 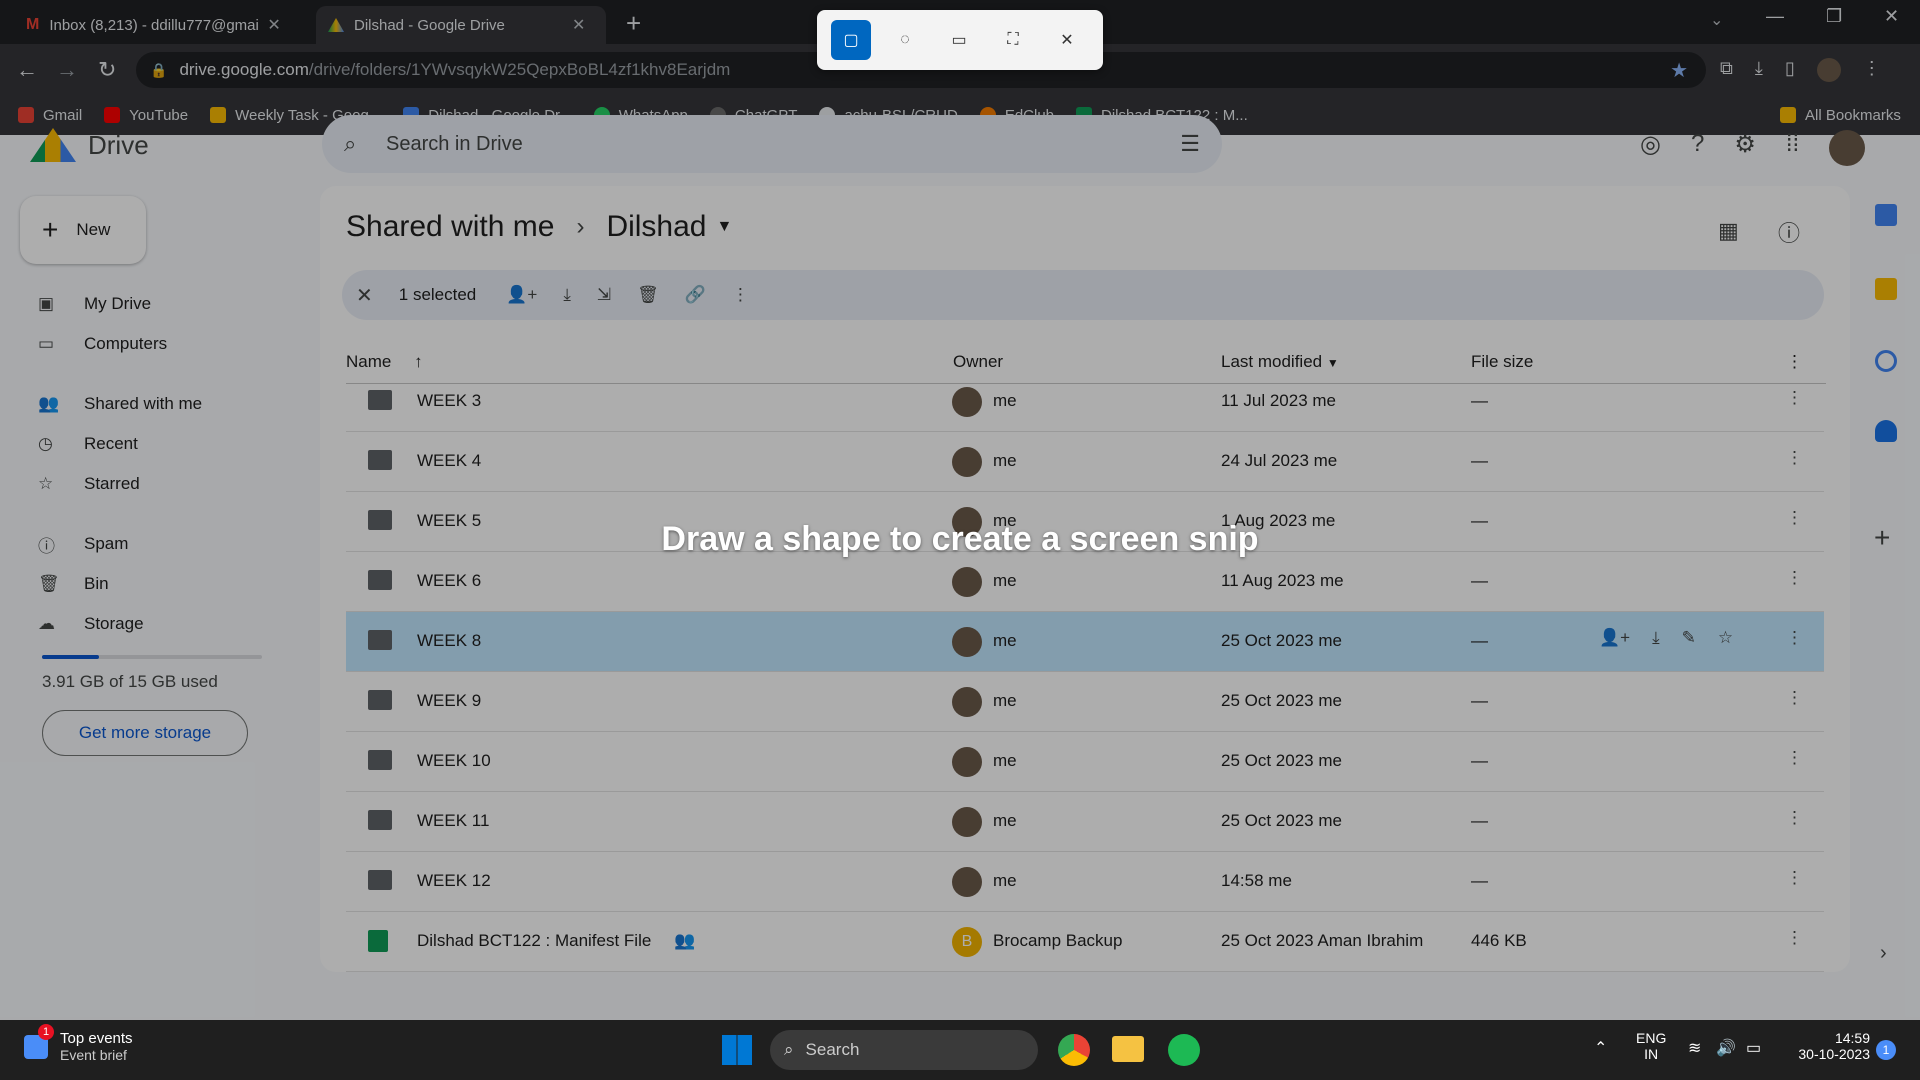 What do you see at coordinates (1184, 1050) in the screenshot?
I see `spotify-icon` at bounding box center [1184, 1050].